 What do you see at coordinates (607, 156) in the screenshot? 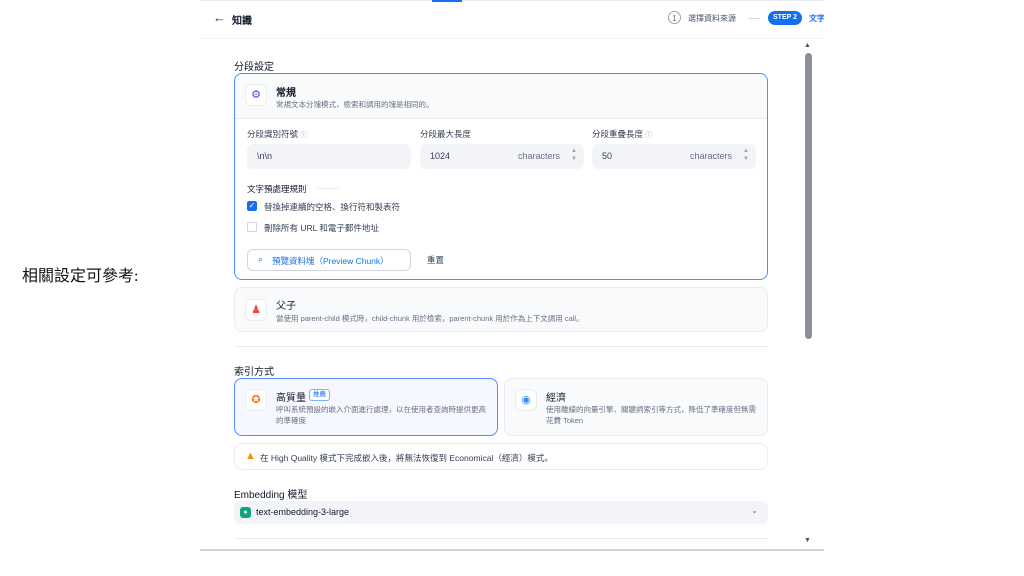
I see `overlap-value: 50` at bounding box center [607, 156].